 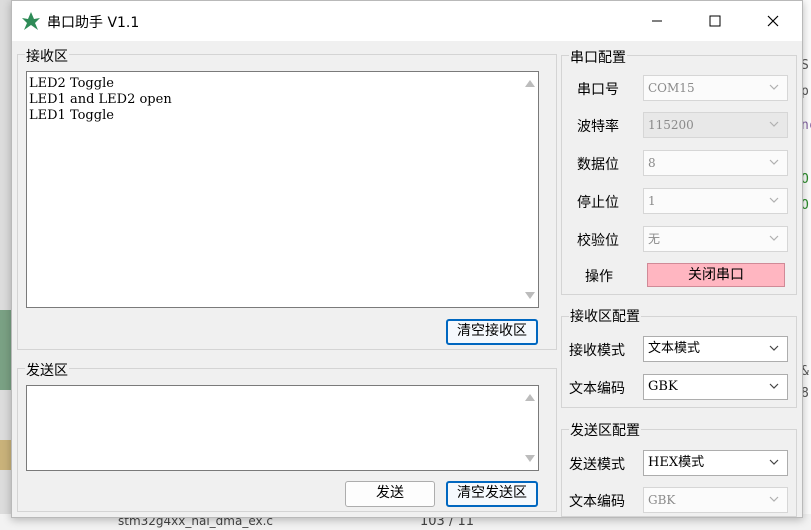 What do you see at coordinates (492, 332) in the screenshot?
I see `clear-receive-button: 清空接收区` at bounding box center [492, 332].